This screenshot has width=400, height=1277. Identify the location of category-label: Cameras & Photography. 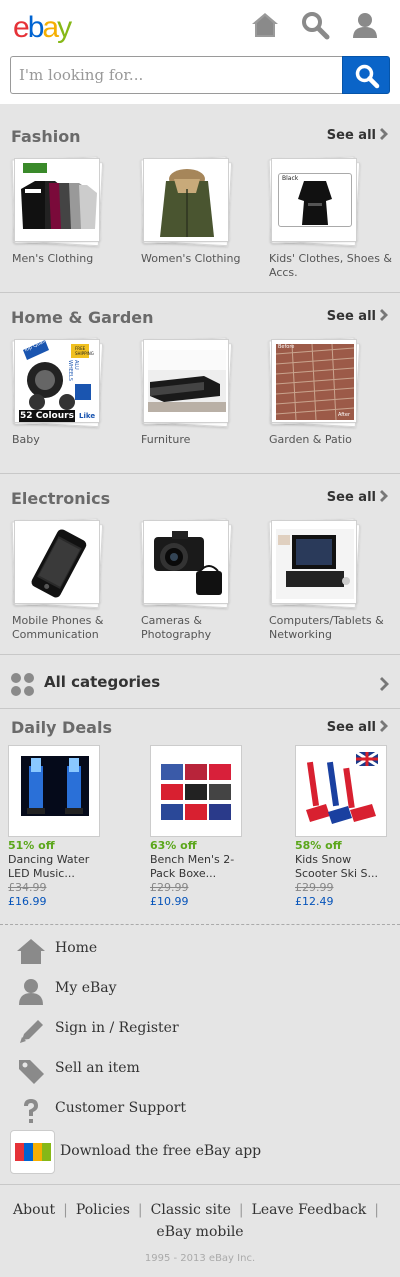
(176, 627).